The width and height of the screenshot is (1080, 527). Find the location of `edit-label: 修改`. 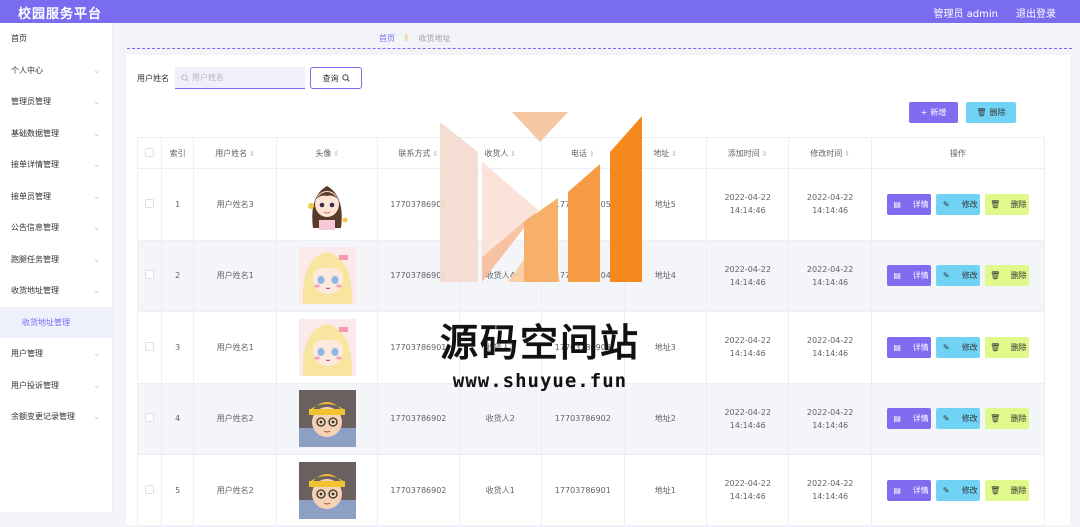

edit-label: 修改 is located at coordinates (969, 204).